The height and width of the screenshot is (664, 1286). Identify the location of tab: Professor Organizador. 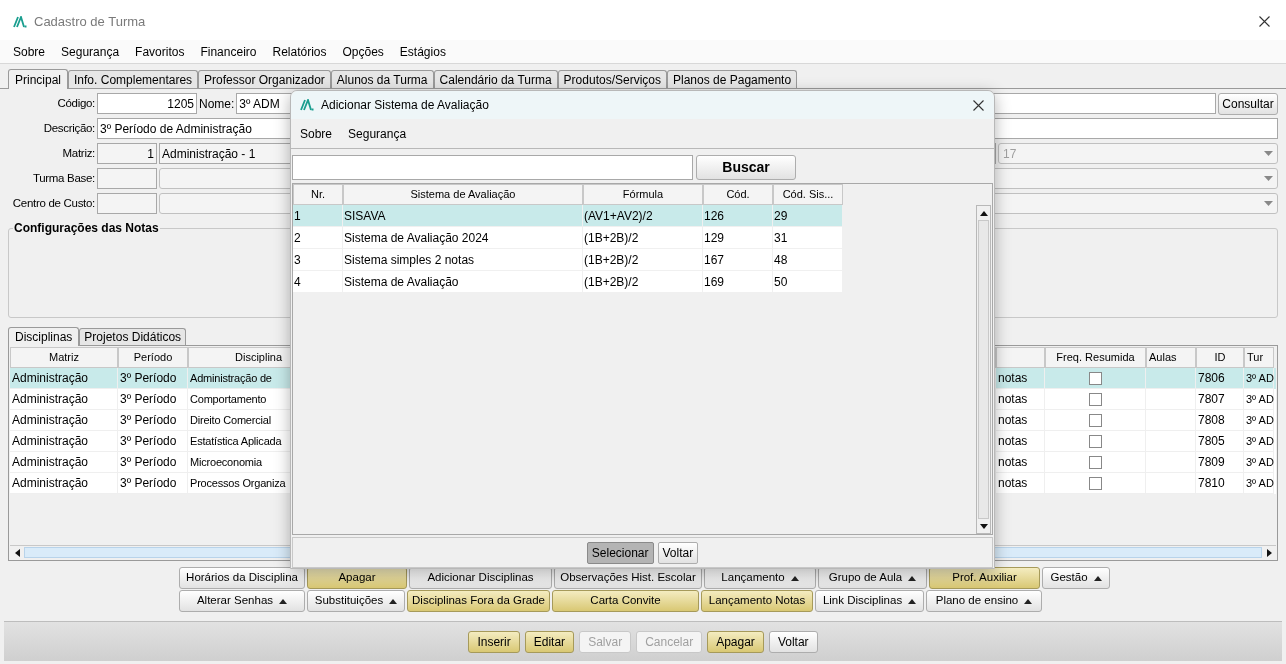
(264, 79).